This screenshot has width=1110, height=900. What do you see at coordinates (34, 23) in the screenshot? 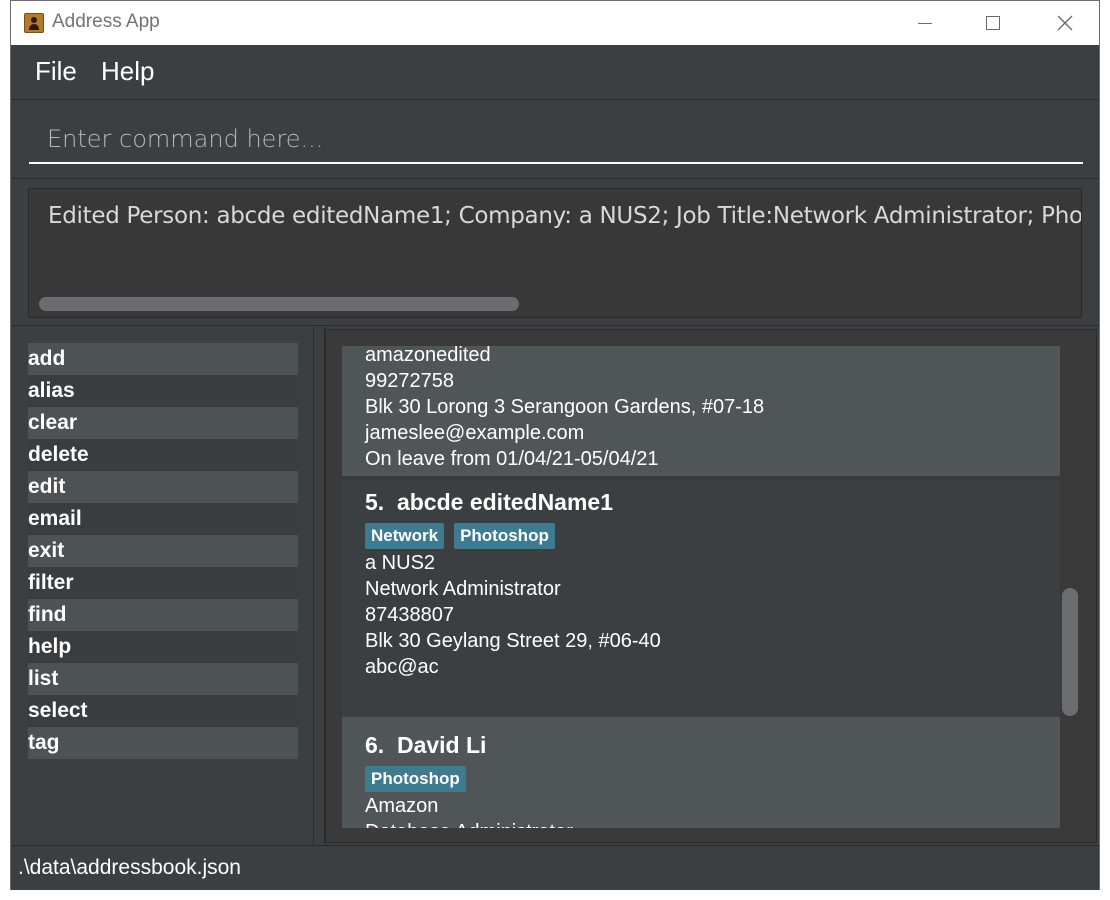
I see `address-book-icon` at bounding box center [34, 23].